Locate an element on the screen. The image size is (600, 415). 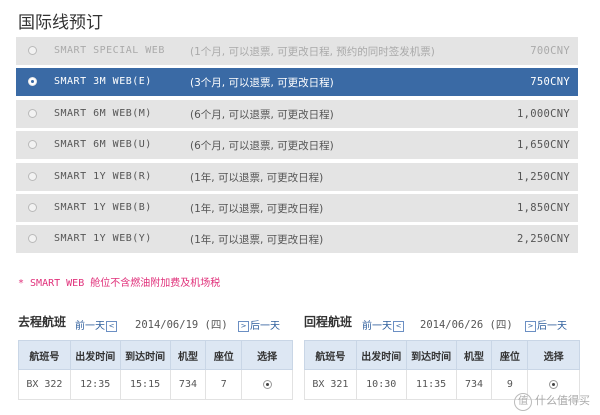
fare-name: SMART 1Y WEB(B) is located at coordinates (103, 207).